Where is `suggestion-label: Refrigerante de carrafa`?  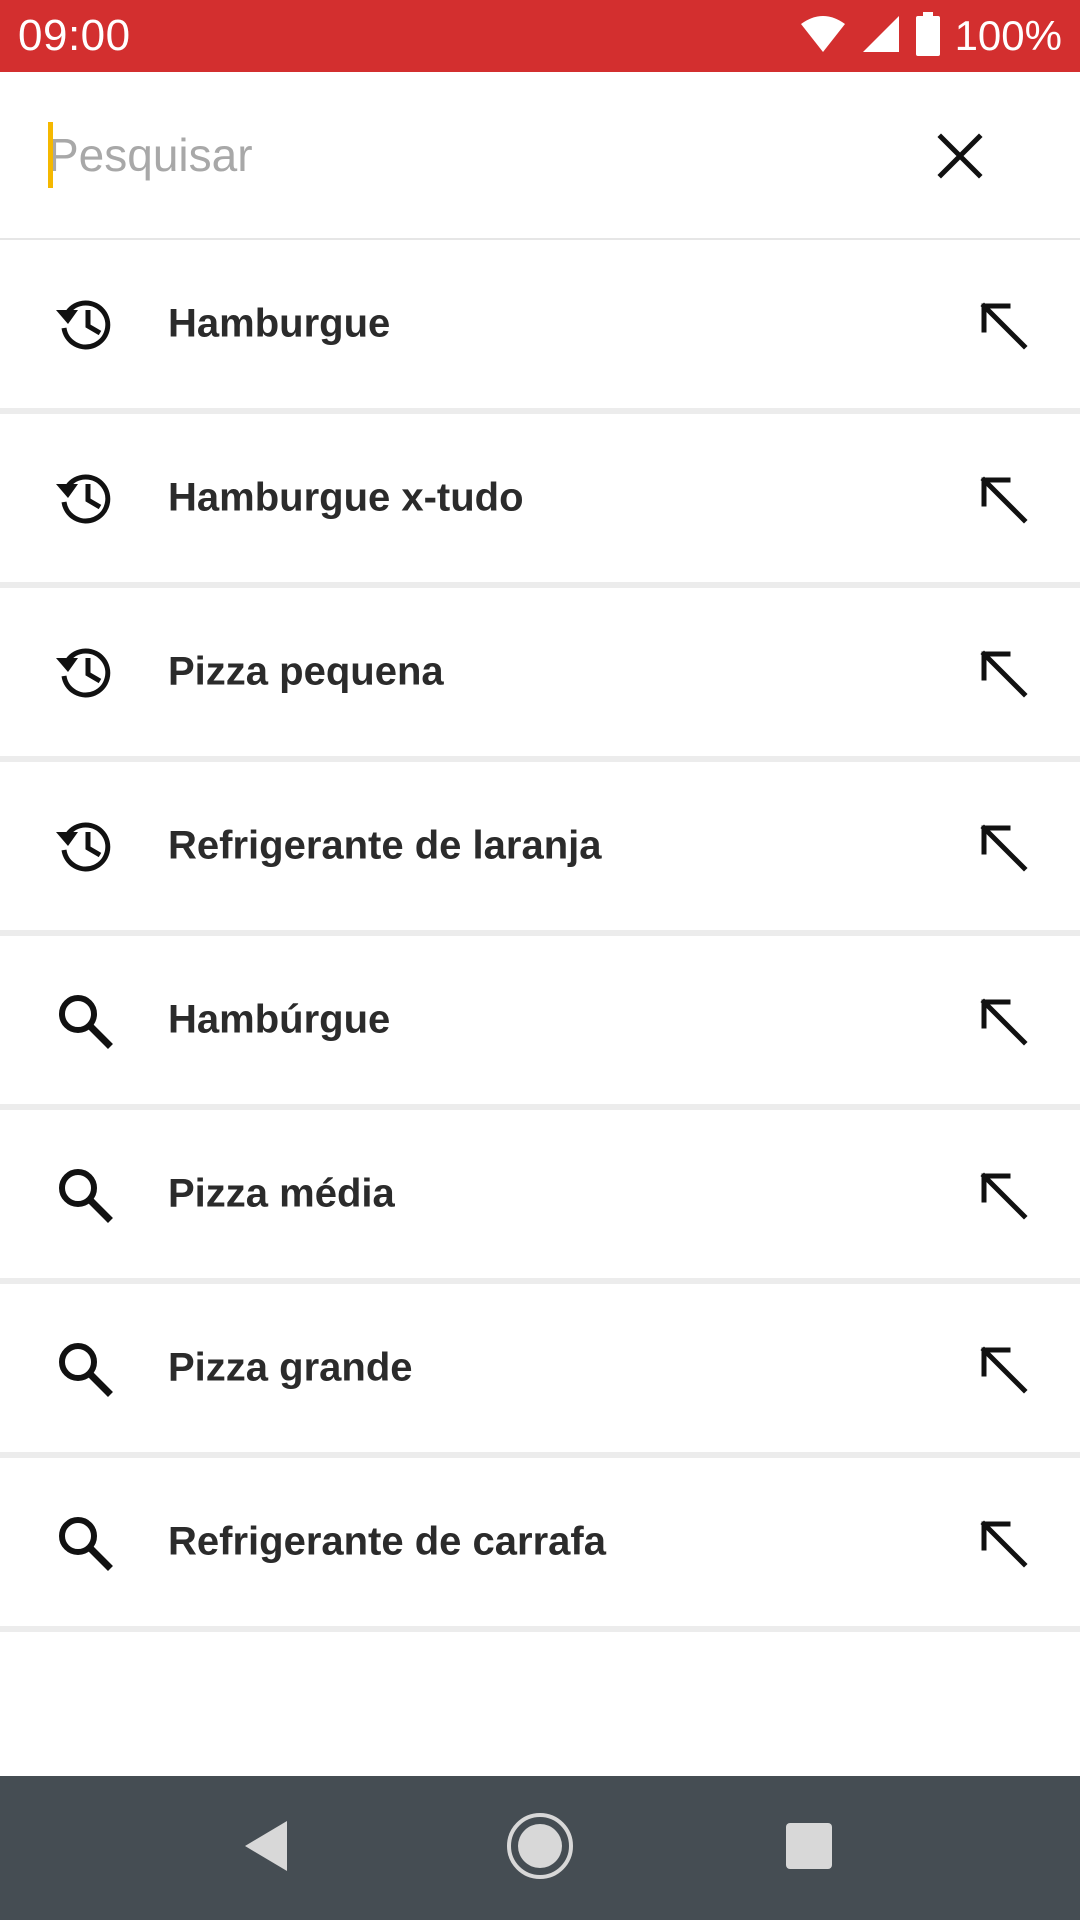 suggestion-label: Refrigerante de carrafa is located at coordinates (387, 1541).